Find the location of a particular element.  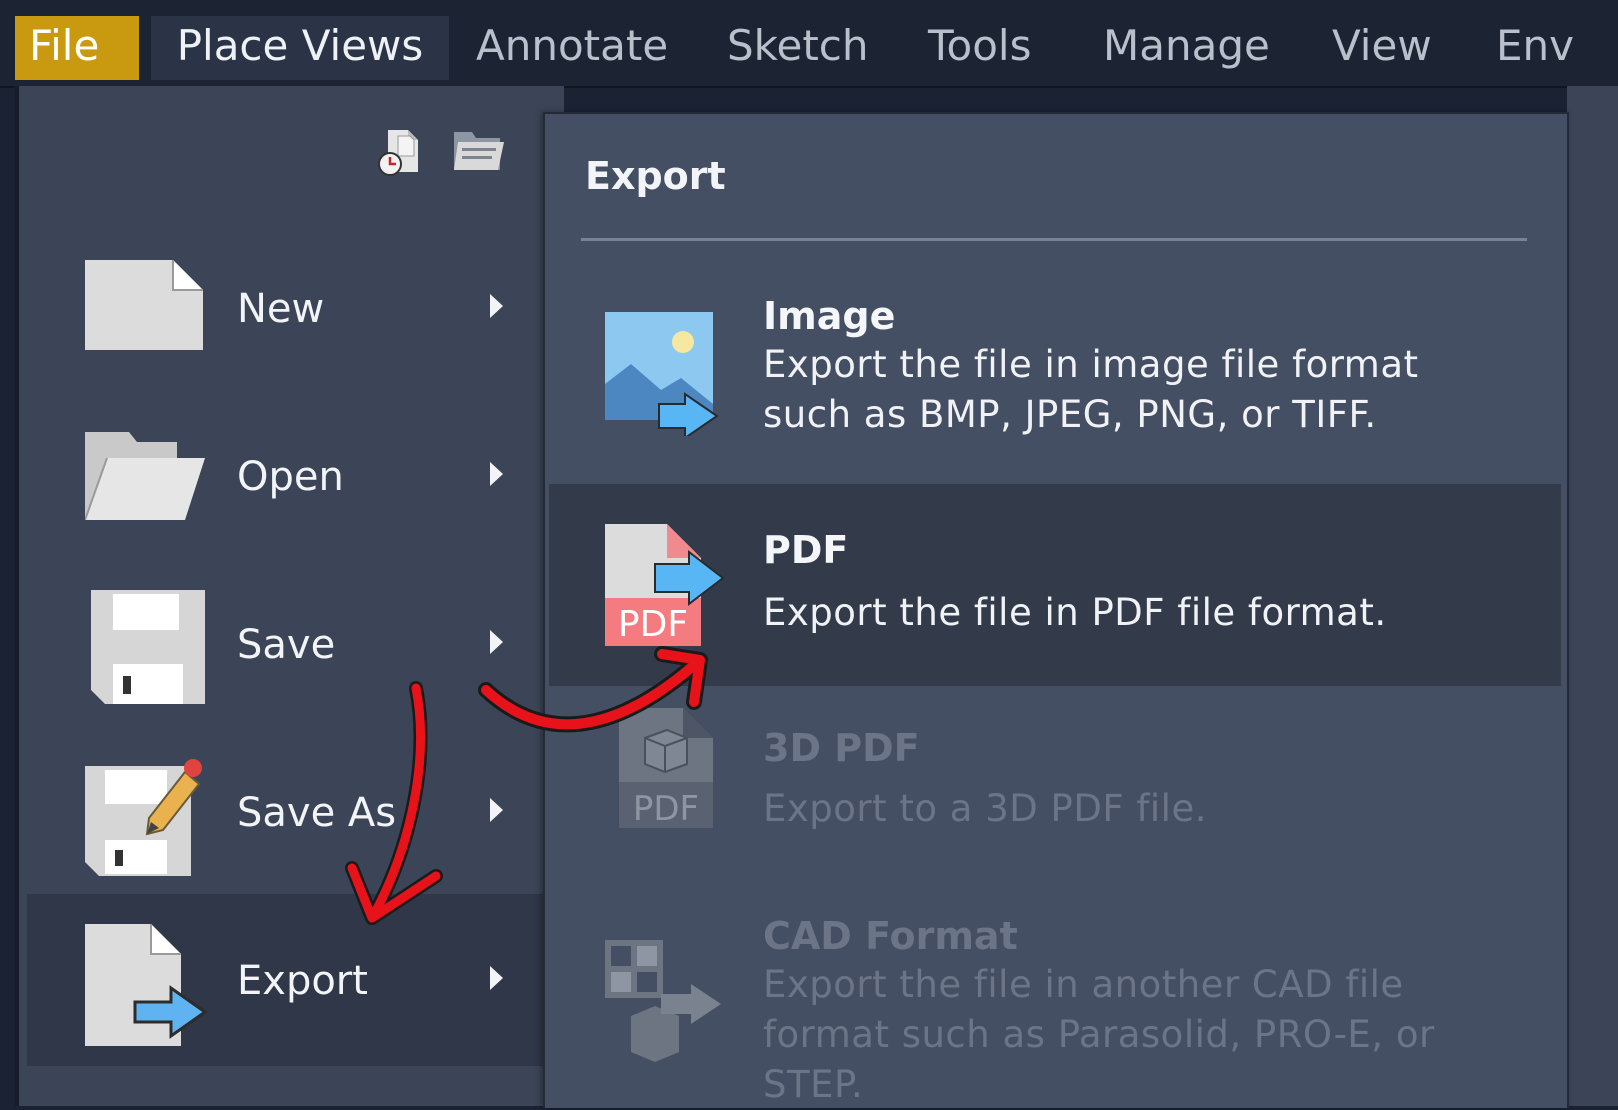

tab-environments: Env is located at coordinates (1535, 48).